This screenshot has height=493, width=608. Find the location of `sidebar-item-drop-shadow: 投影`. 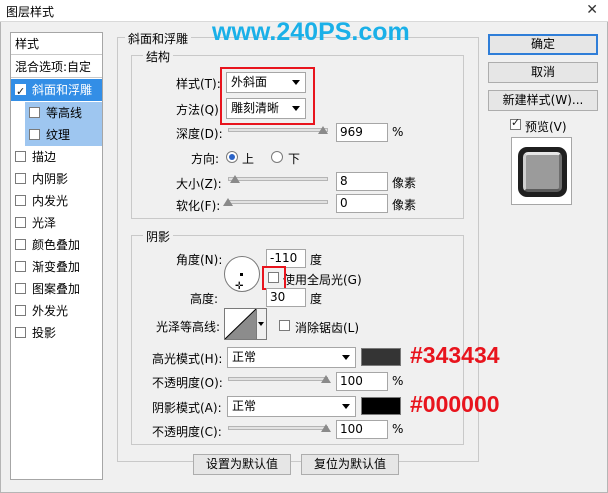

sidebar-item-drop-shadow: 投影 is located at coordinates (56, 333).